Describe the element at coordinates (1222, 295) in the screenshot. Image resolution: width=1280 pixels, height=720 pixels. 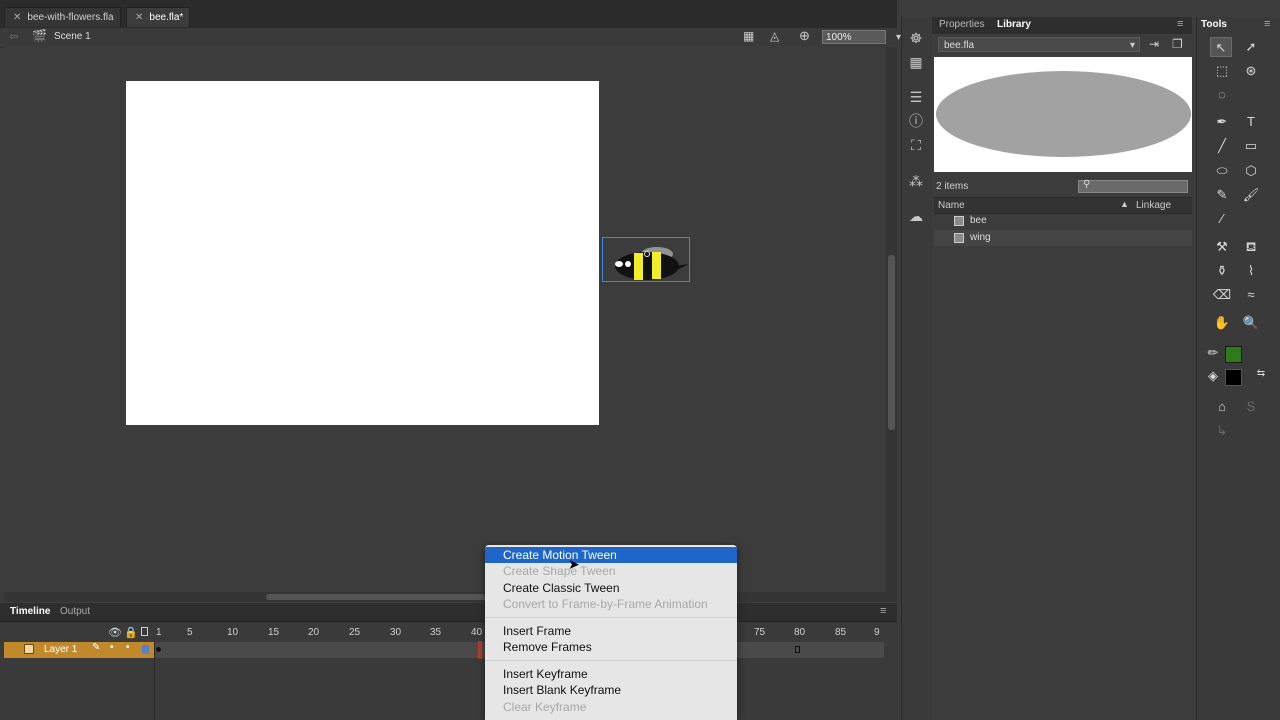
I see `eraser-tool-icon: ⌫` at that location.